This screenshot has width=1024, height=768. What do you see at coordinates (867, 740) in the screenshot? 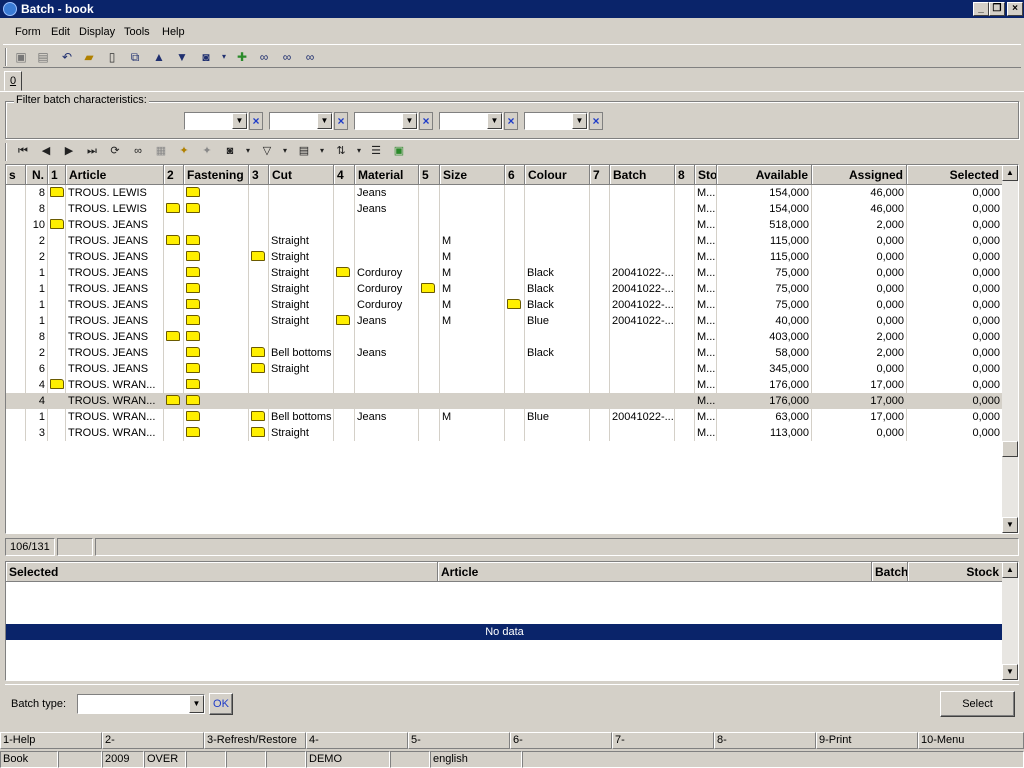
I see `fkey-9-print: 9-Print` at bounding box center [867, 740].